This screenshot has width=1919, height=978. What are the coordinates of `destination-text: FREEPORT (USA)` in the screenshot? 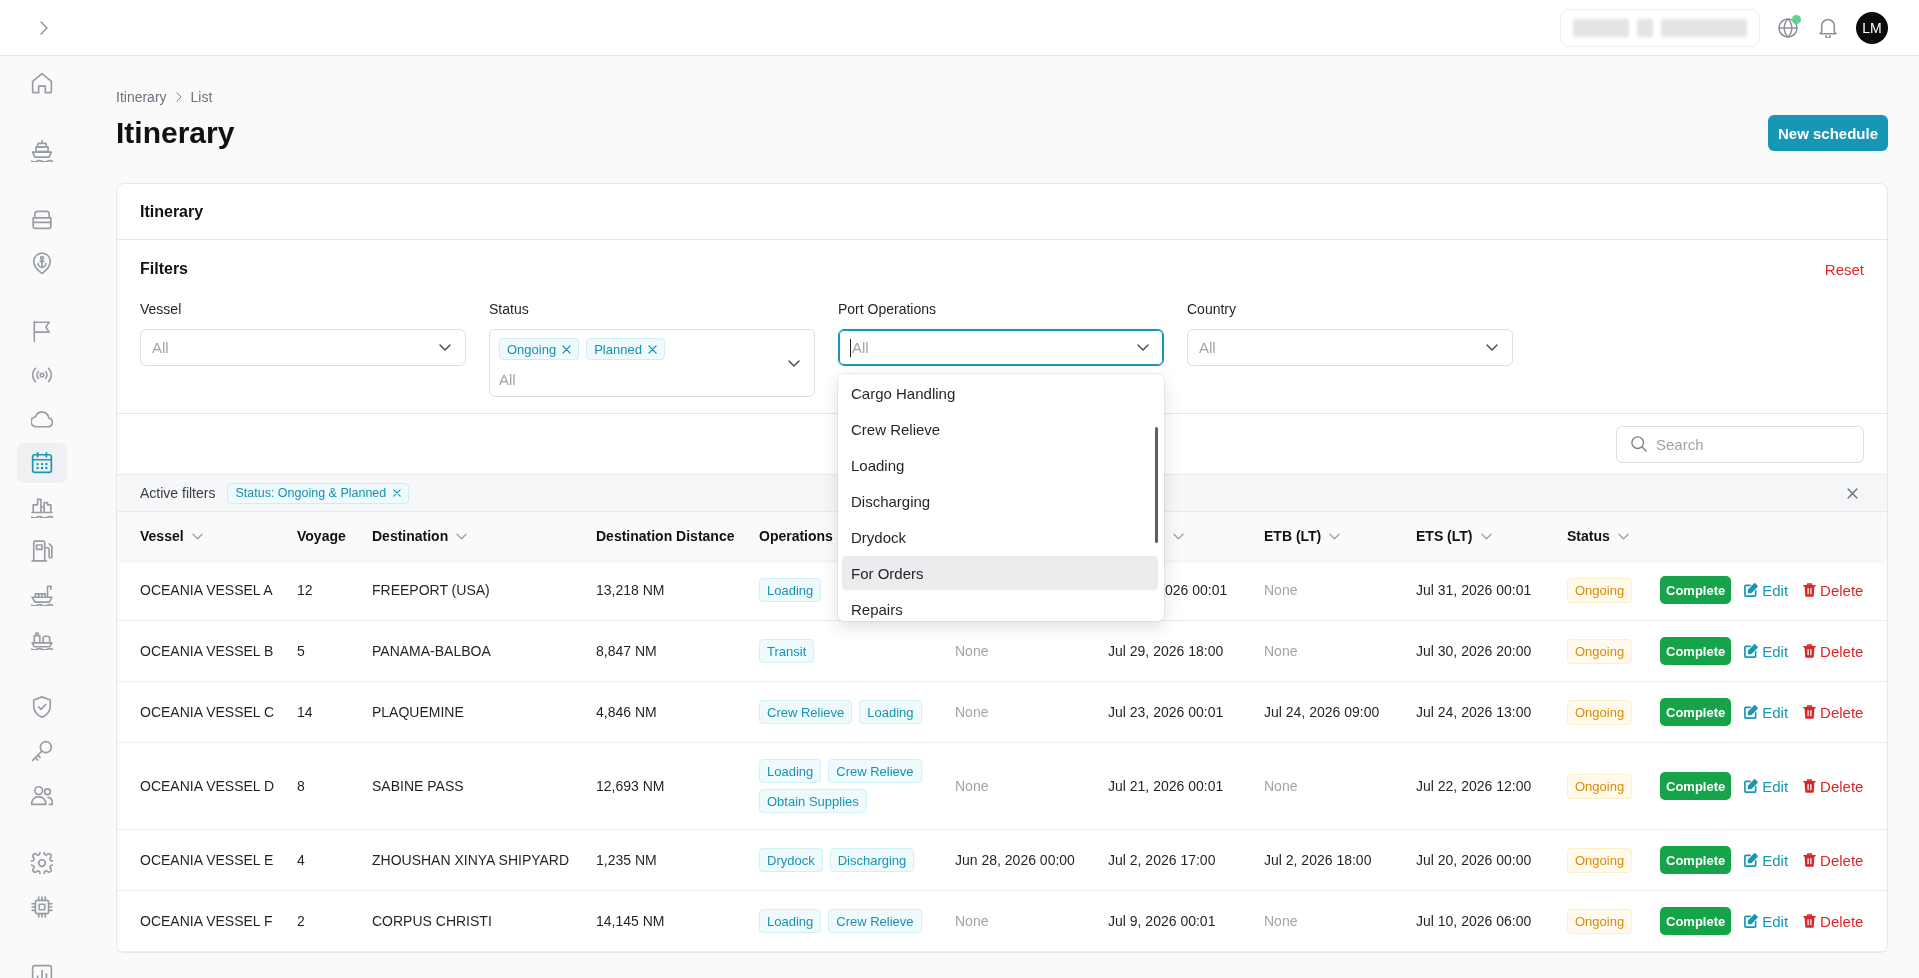 It's located at (431, 590).